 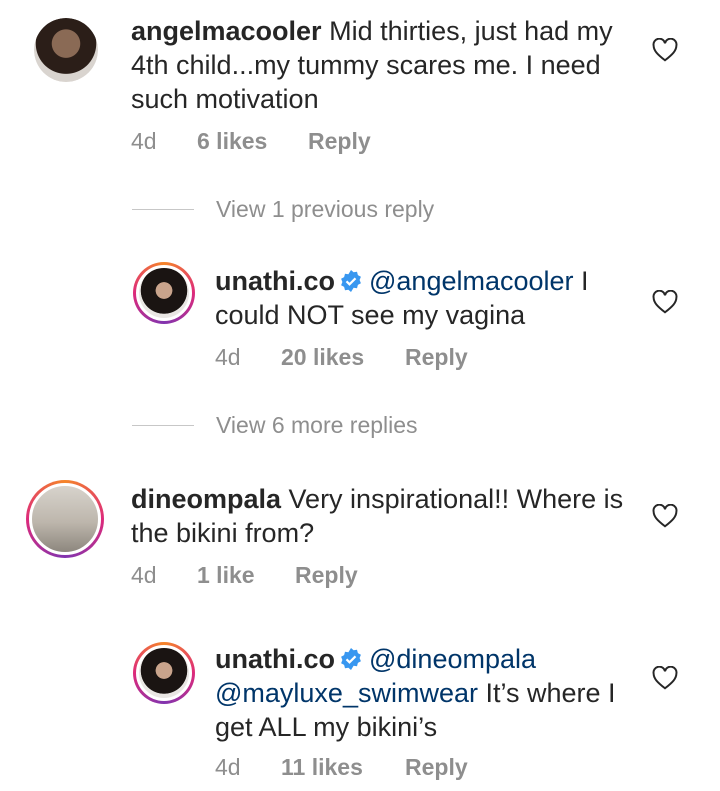 What do you see at coordinates (346, 693) in the screenshot?
I see `mention-link: @mayluxe_swimwear` at bounding box center [346, 693].